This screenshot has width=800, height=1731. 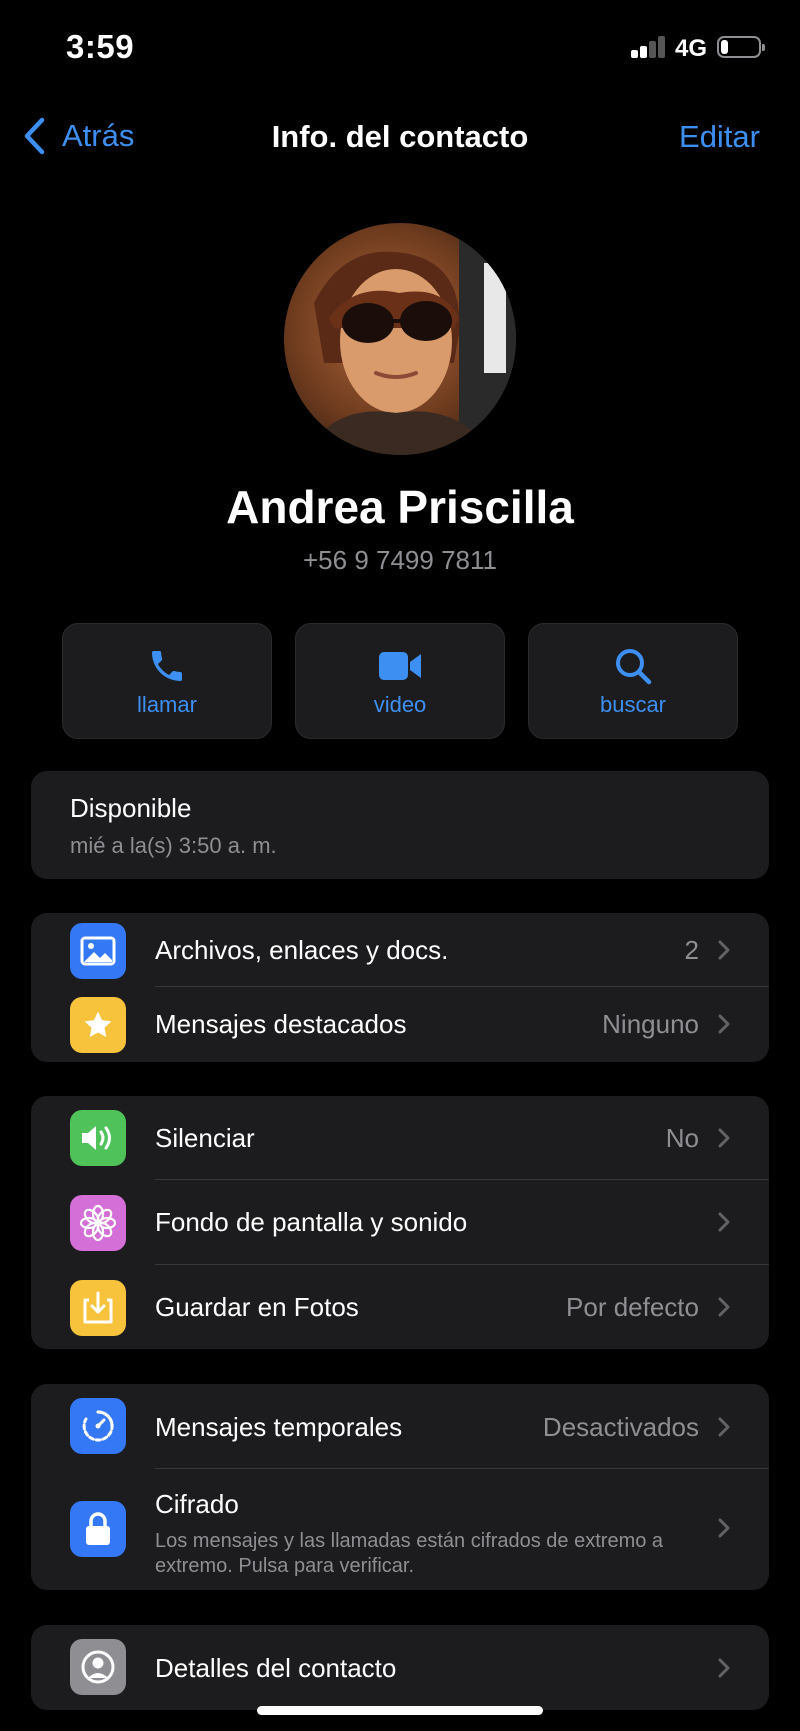 What do you see at coordinates (400, 560) in the screenshot?
I see `contact-phone: +56 9 7499 7811` at bounding box center [400, 560].